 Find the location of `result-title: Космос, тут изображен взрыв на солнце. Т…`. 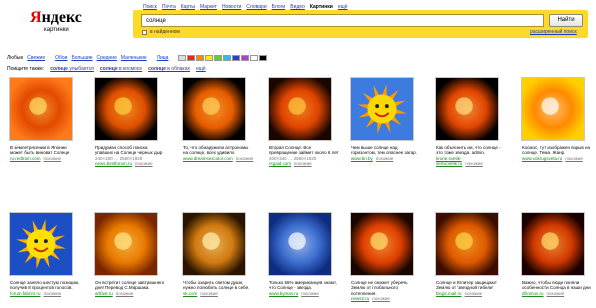

result-title: Космос, тут изображен взрыв на солнце. Т… is located at coordinates (557, 150).